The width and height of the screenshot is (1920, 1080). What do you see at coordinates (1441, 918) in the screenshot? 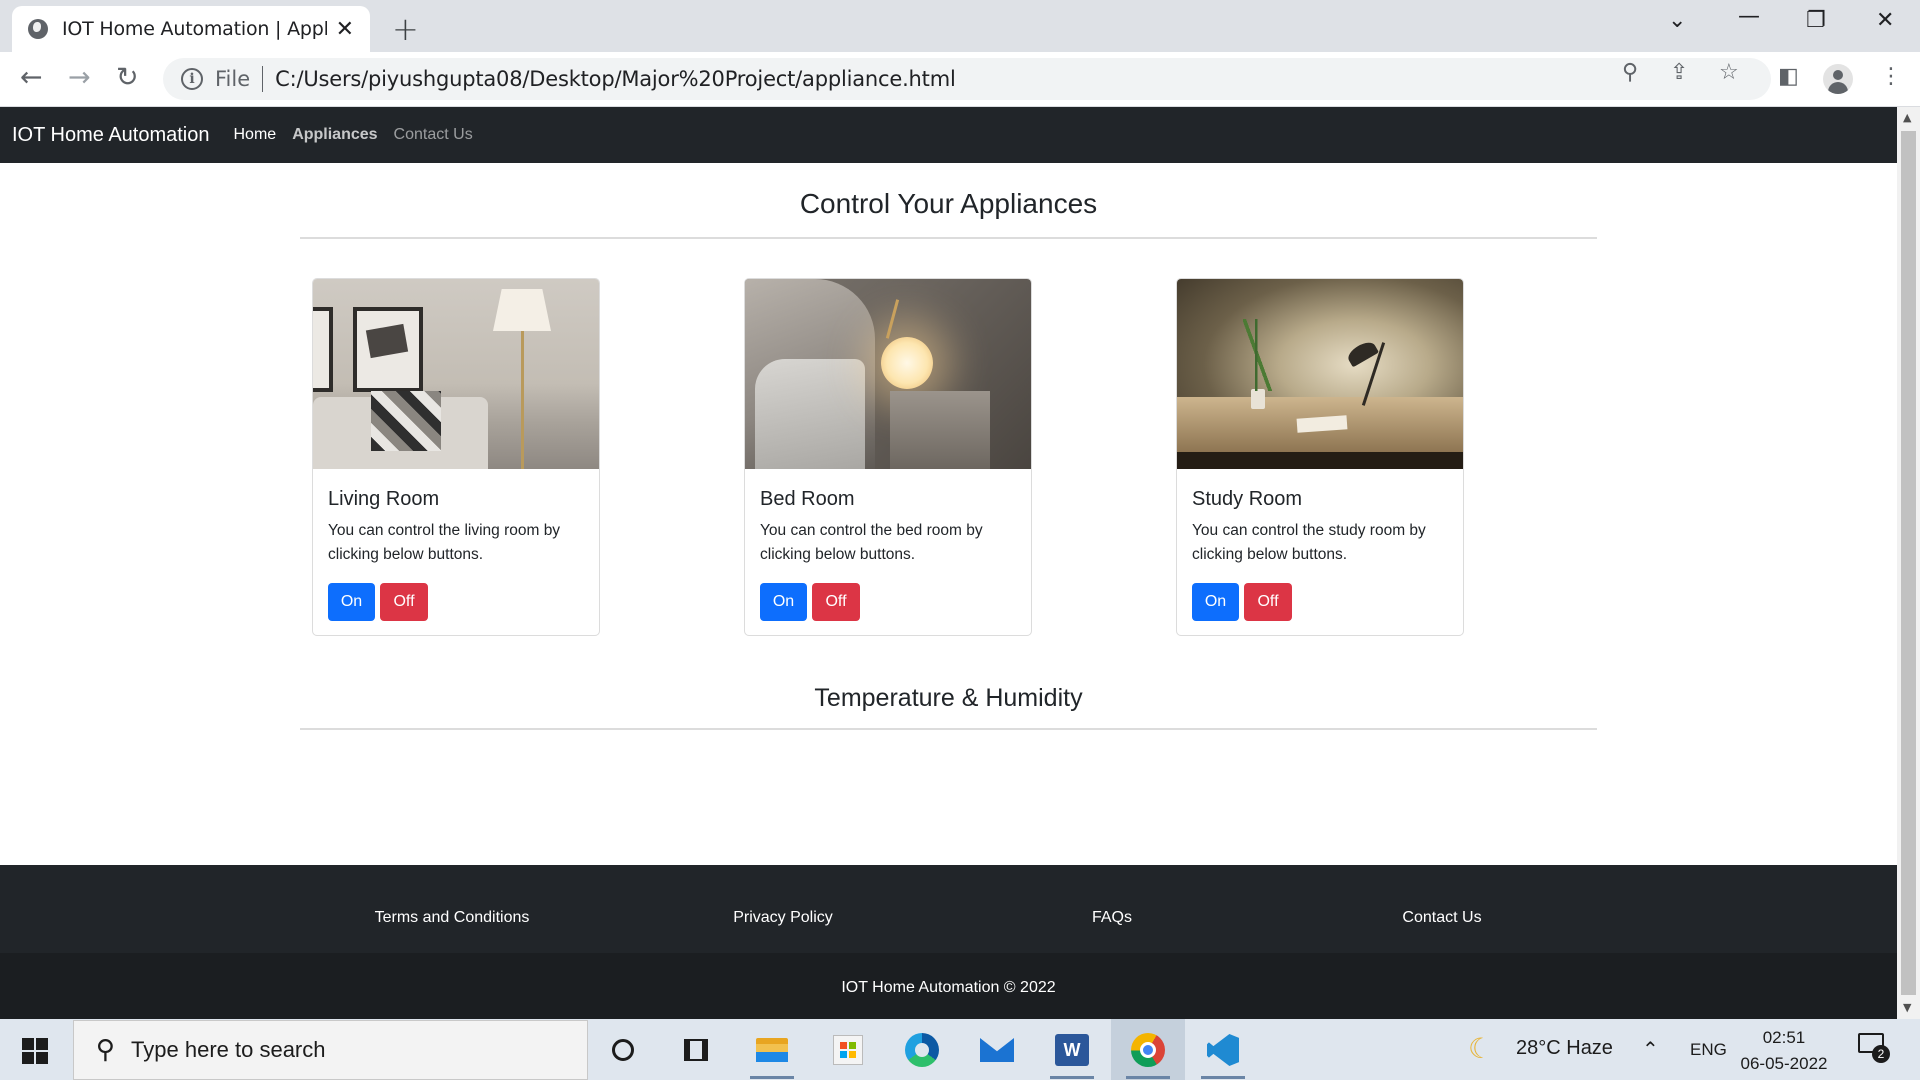
I see `footer-contact-link: Contact Us` at bounding box center [1441, 918].